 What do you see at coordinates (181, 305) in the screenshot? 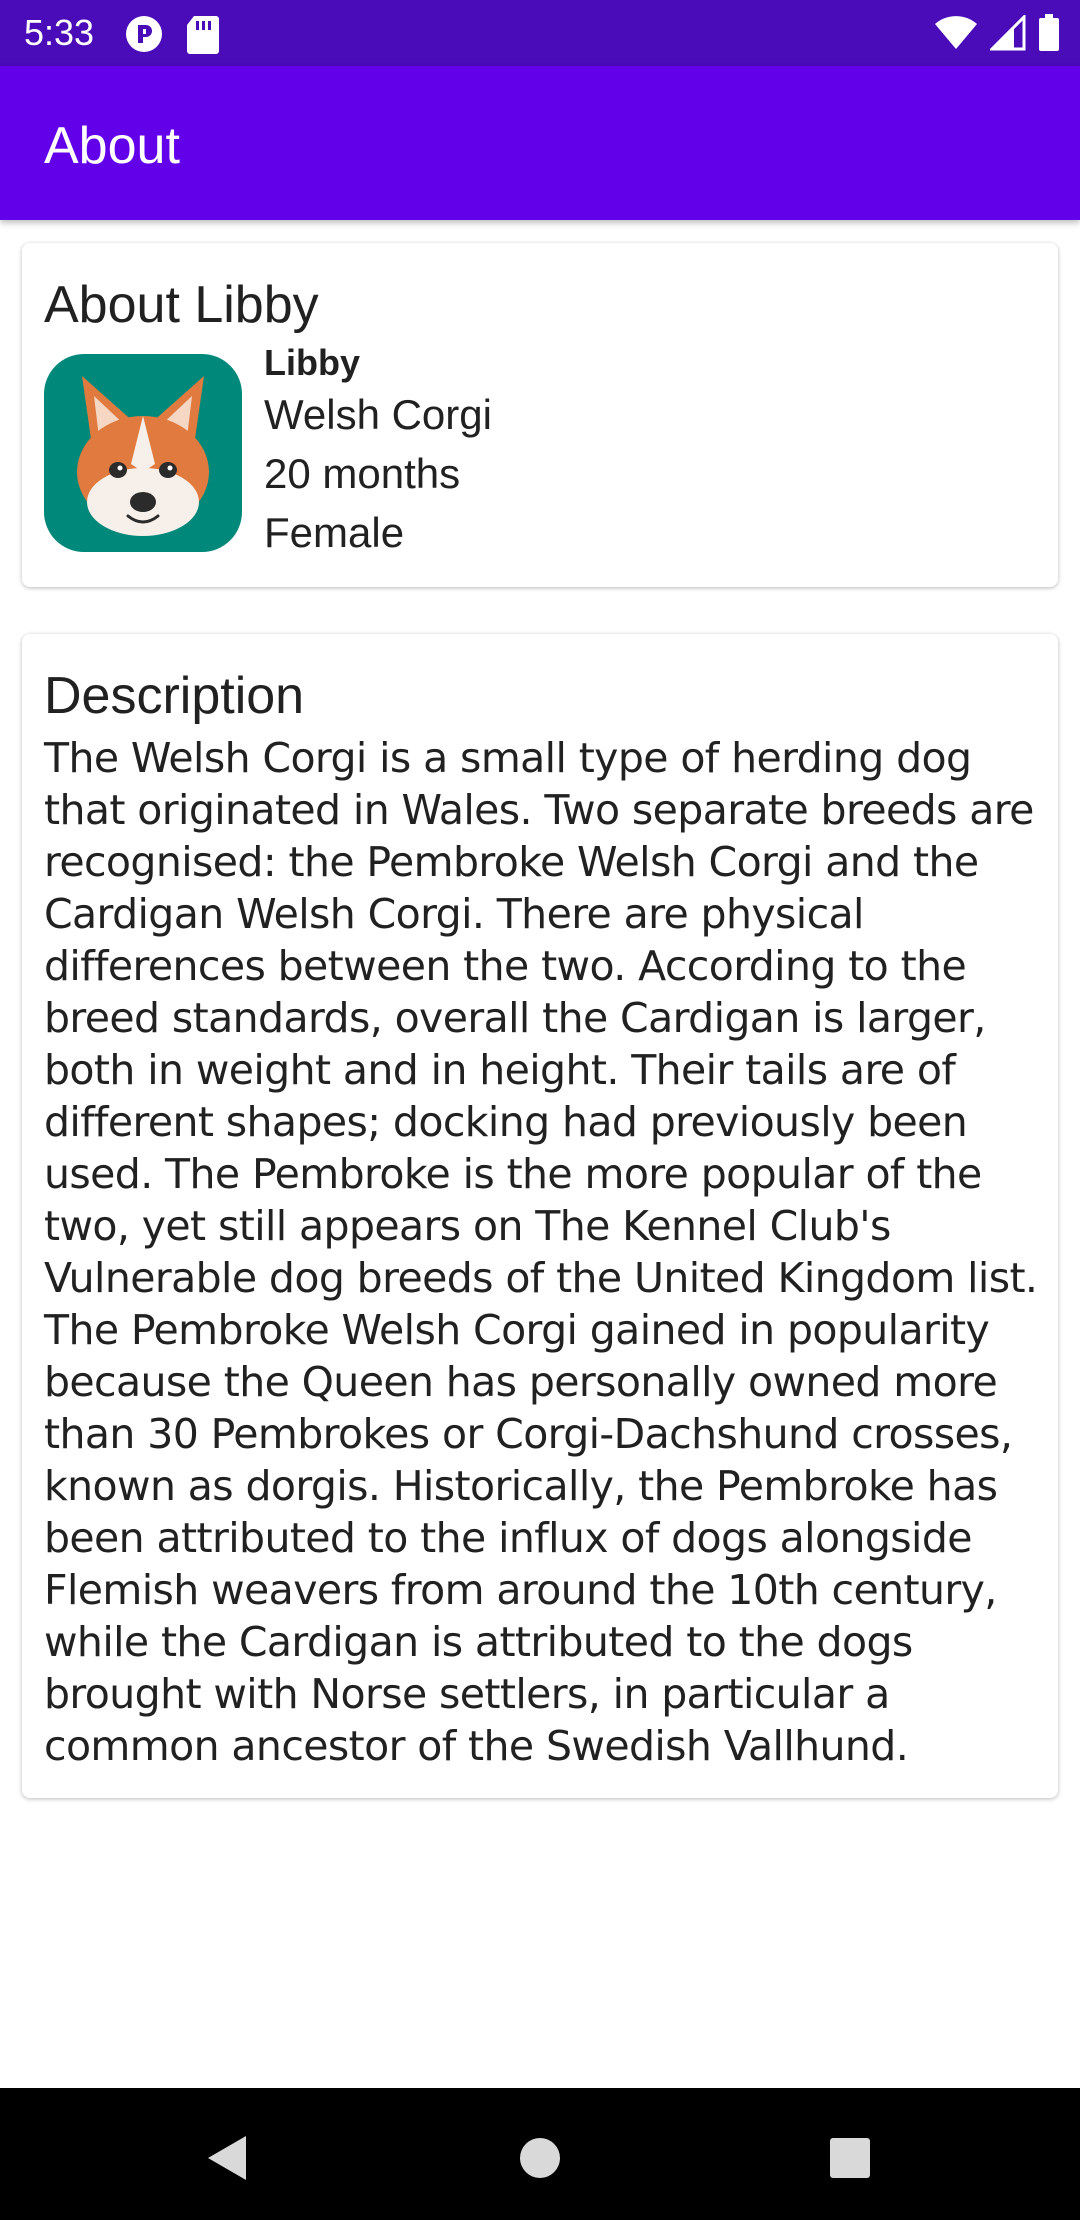
I see `about-card-title: About Libby` at bounding box center [181, 305].